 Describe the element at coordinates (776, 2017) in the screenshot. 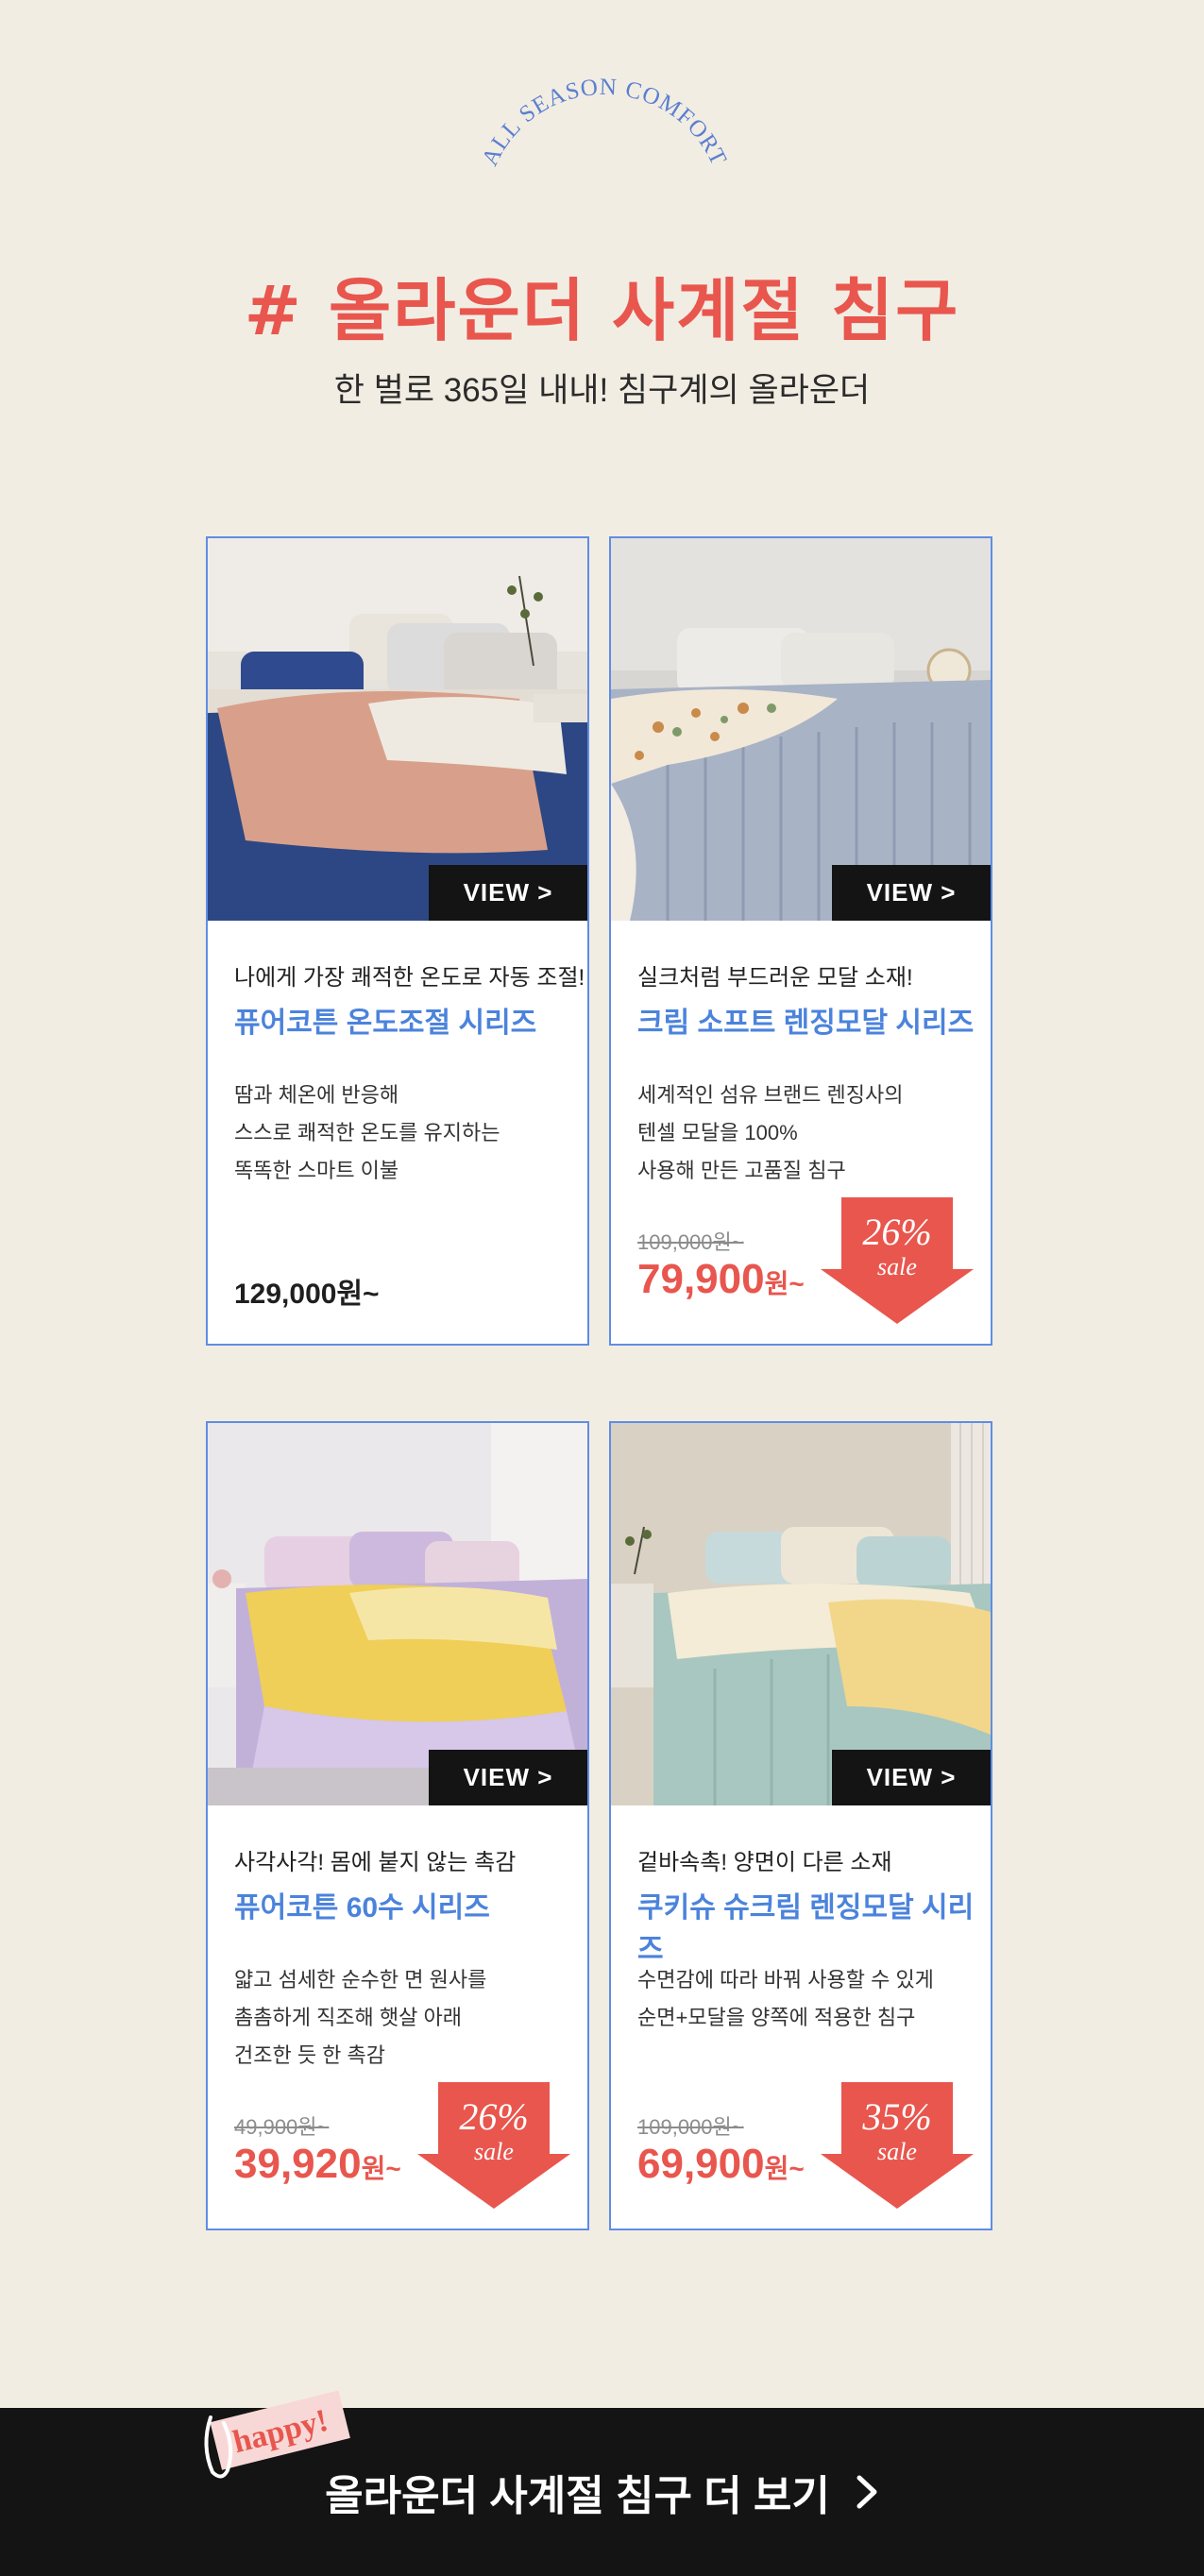

I see `description-line: 순면+모달을 양쪽에 적용한 침구` at that location.